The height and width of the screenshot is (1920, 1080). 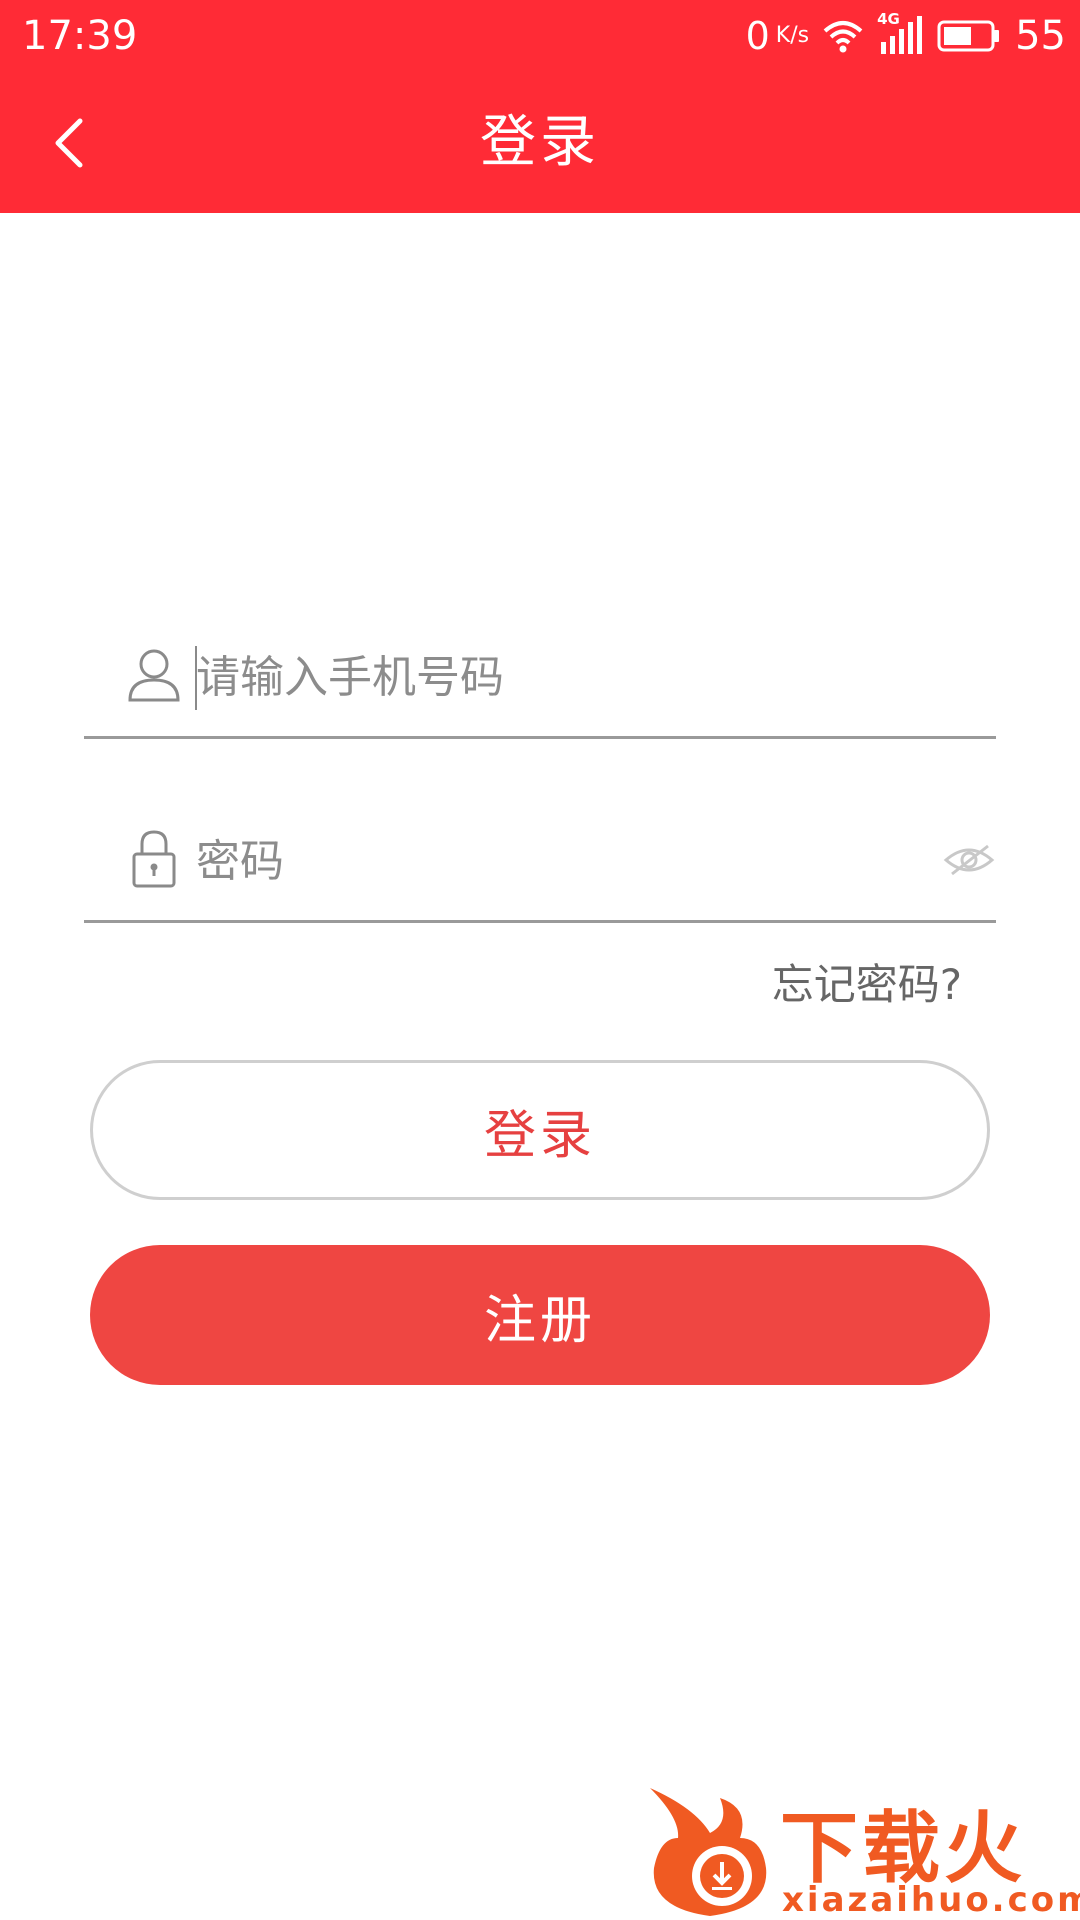 I want to click on cell-signal-icon: 4G, so click(x=900, y=33).